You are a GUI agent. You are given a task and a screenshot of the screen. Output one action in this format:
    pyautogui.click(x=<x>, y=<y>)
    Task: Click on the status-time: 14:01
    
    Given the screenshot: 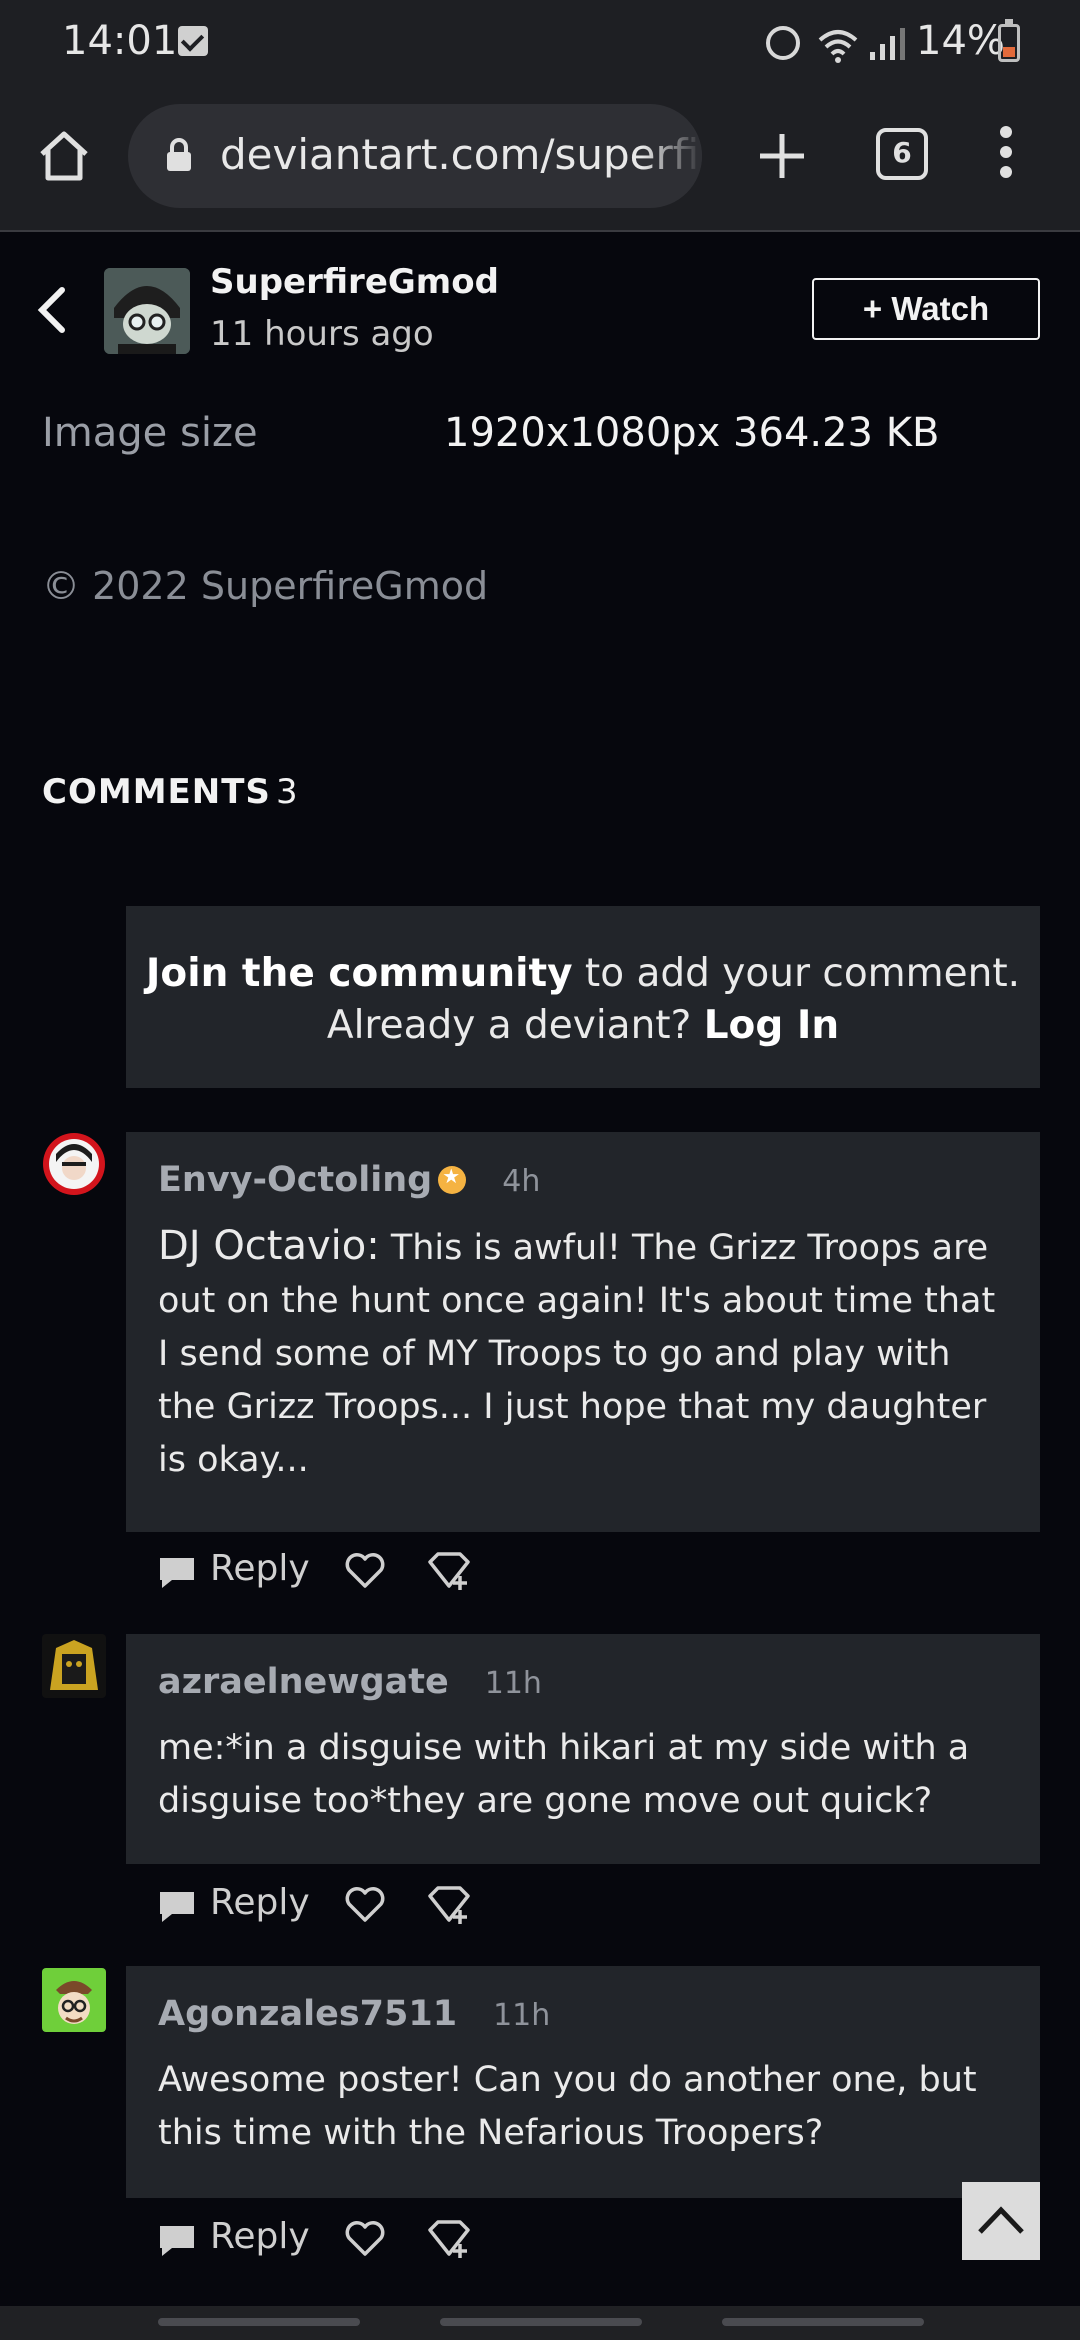 What is the action you would take?
    pyautogui.click(x=120, y=41)
    